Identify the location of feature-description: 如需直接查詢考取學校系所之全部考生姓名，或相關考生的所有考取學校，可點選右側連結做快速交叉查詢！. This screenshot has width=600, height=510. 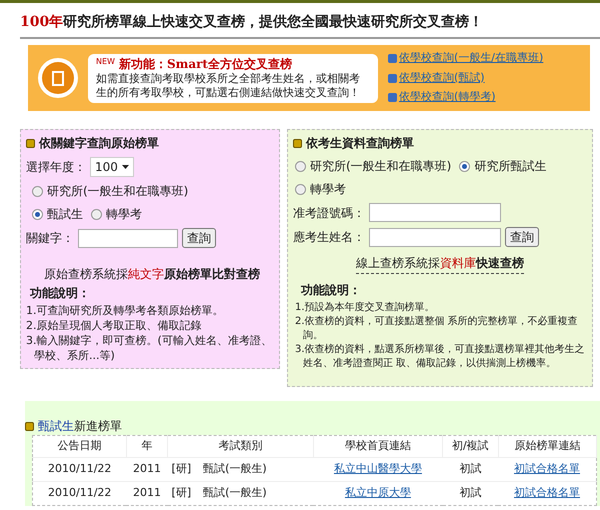
(228, 86).